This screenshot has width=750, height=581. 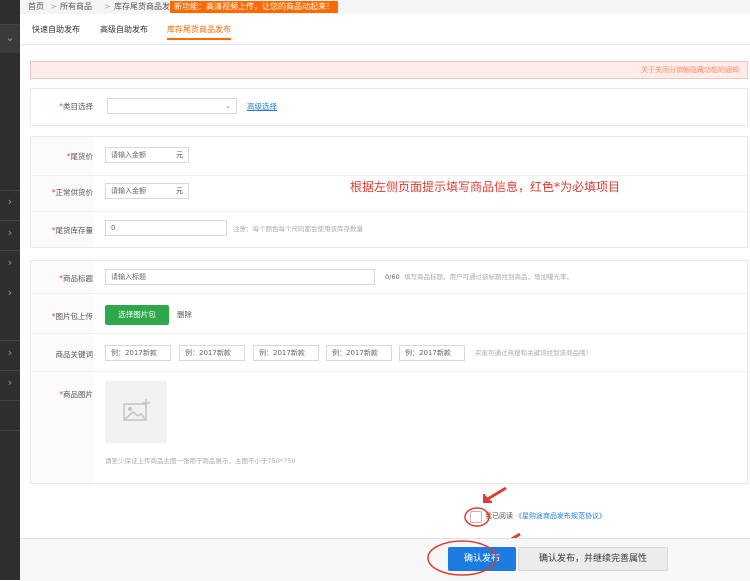 What do you see at coordinates (593, 559) in the screenshot?
I see `publish-and-continue-button: 确认发布，并继续完善属性` at bounding box center [593, 559].